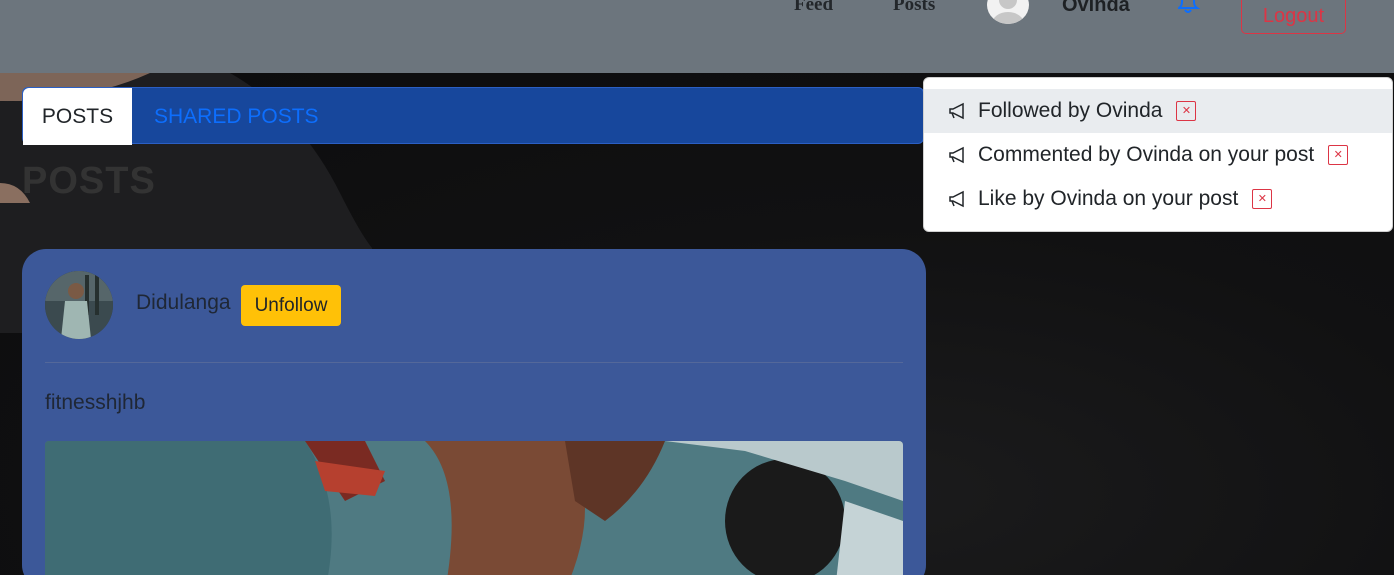 This screenshot has width=1394, height=575. I want to click on author-avatar, so click(79, 305).